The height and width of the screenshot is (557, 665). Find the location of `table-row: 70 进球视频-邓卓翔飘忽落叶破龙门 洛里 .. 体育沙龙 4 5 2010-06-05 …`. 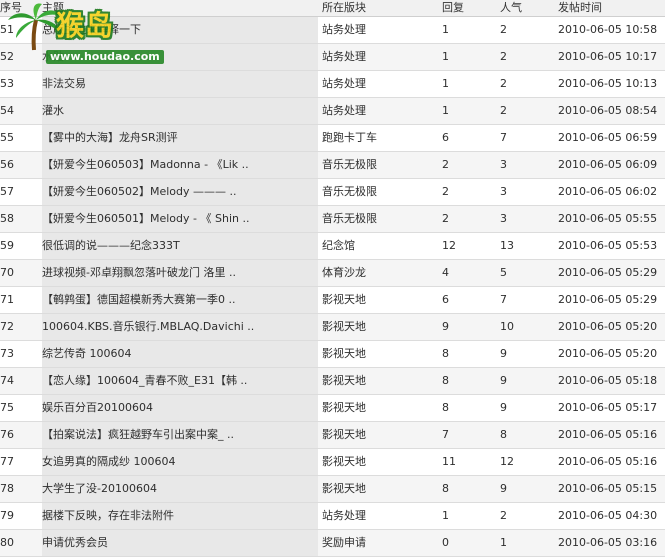

table-row: 70 进球视频-邓卓翔飘忽落叶破龙门 洛里 .. 体育沙龙 4 5 2010-06-05 … is located at coordinates (332, 273).